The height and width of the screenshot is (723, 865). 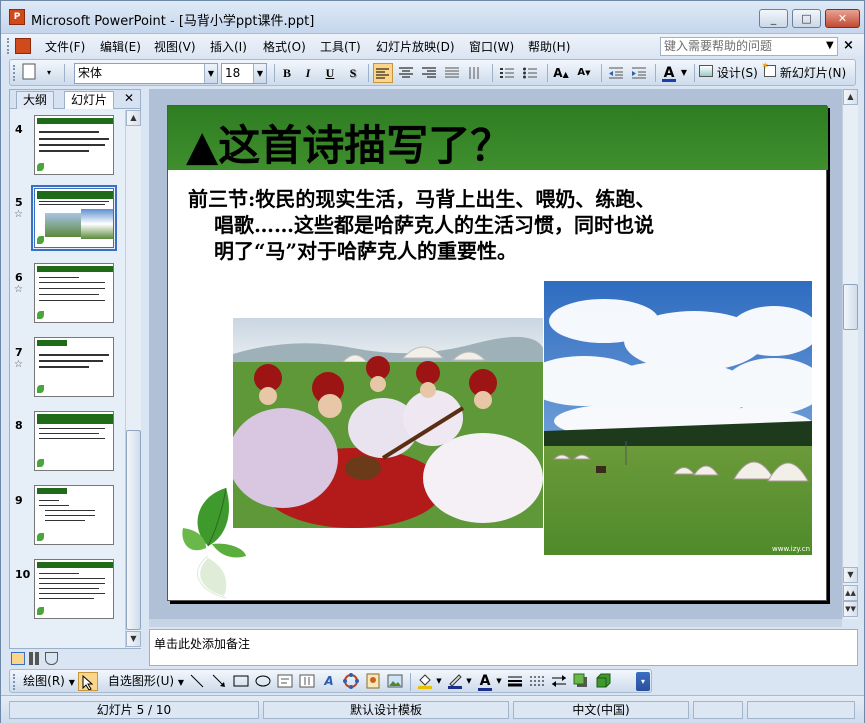 I want to click on notes-placeholder: 单击此处添加备注, so click(x=202, y=643).